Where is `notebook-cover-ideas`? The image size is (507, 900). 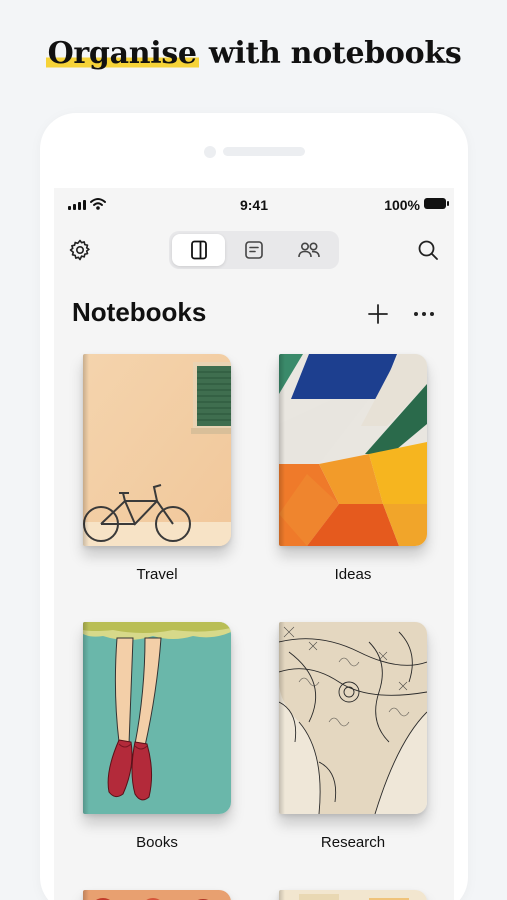 notebook-cover-ideas is located at coordinates (353, 450).